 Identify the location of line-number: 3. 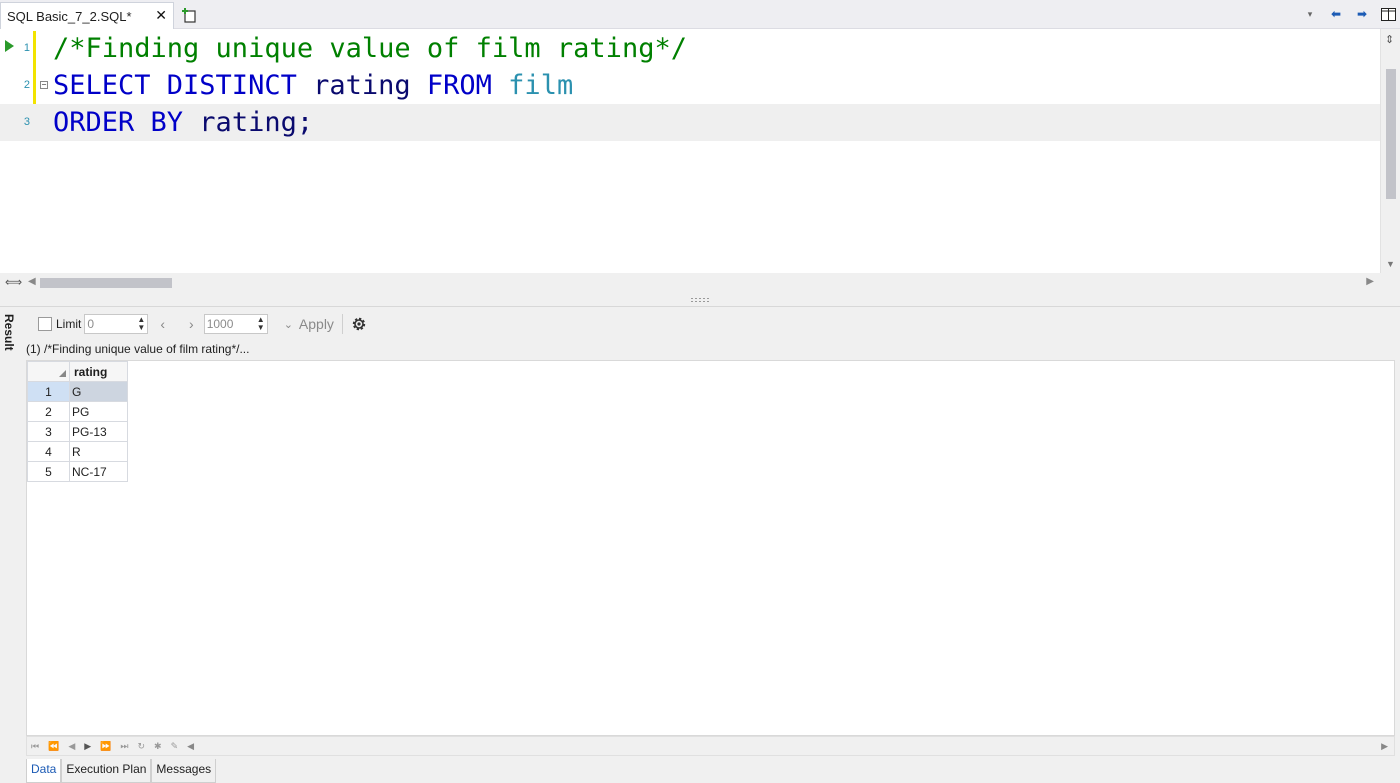
(26, 122).